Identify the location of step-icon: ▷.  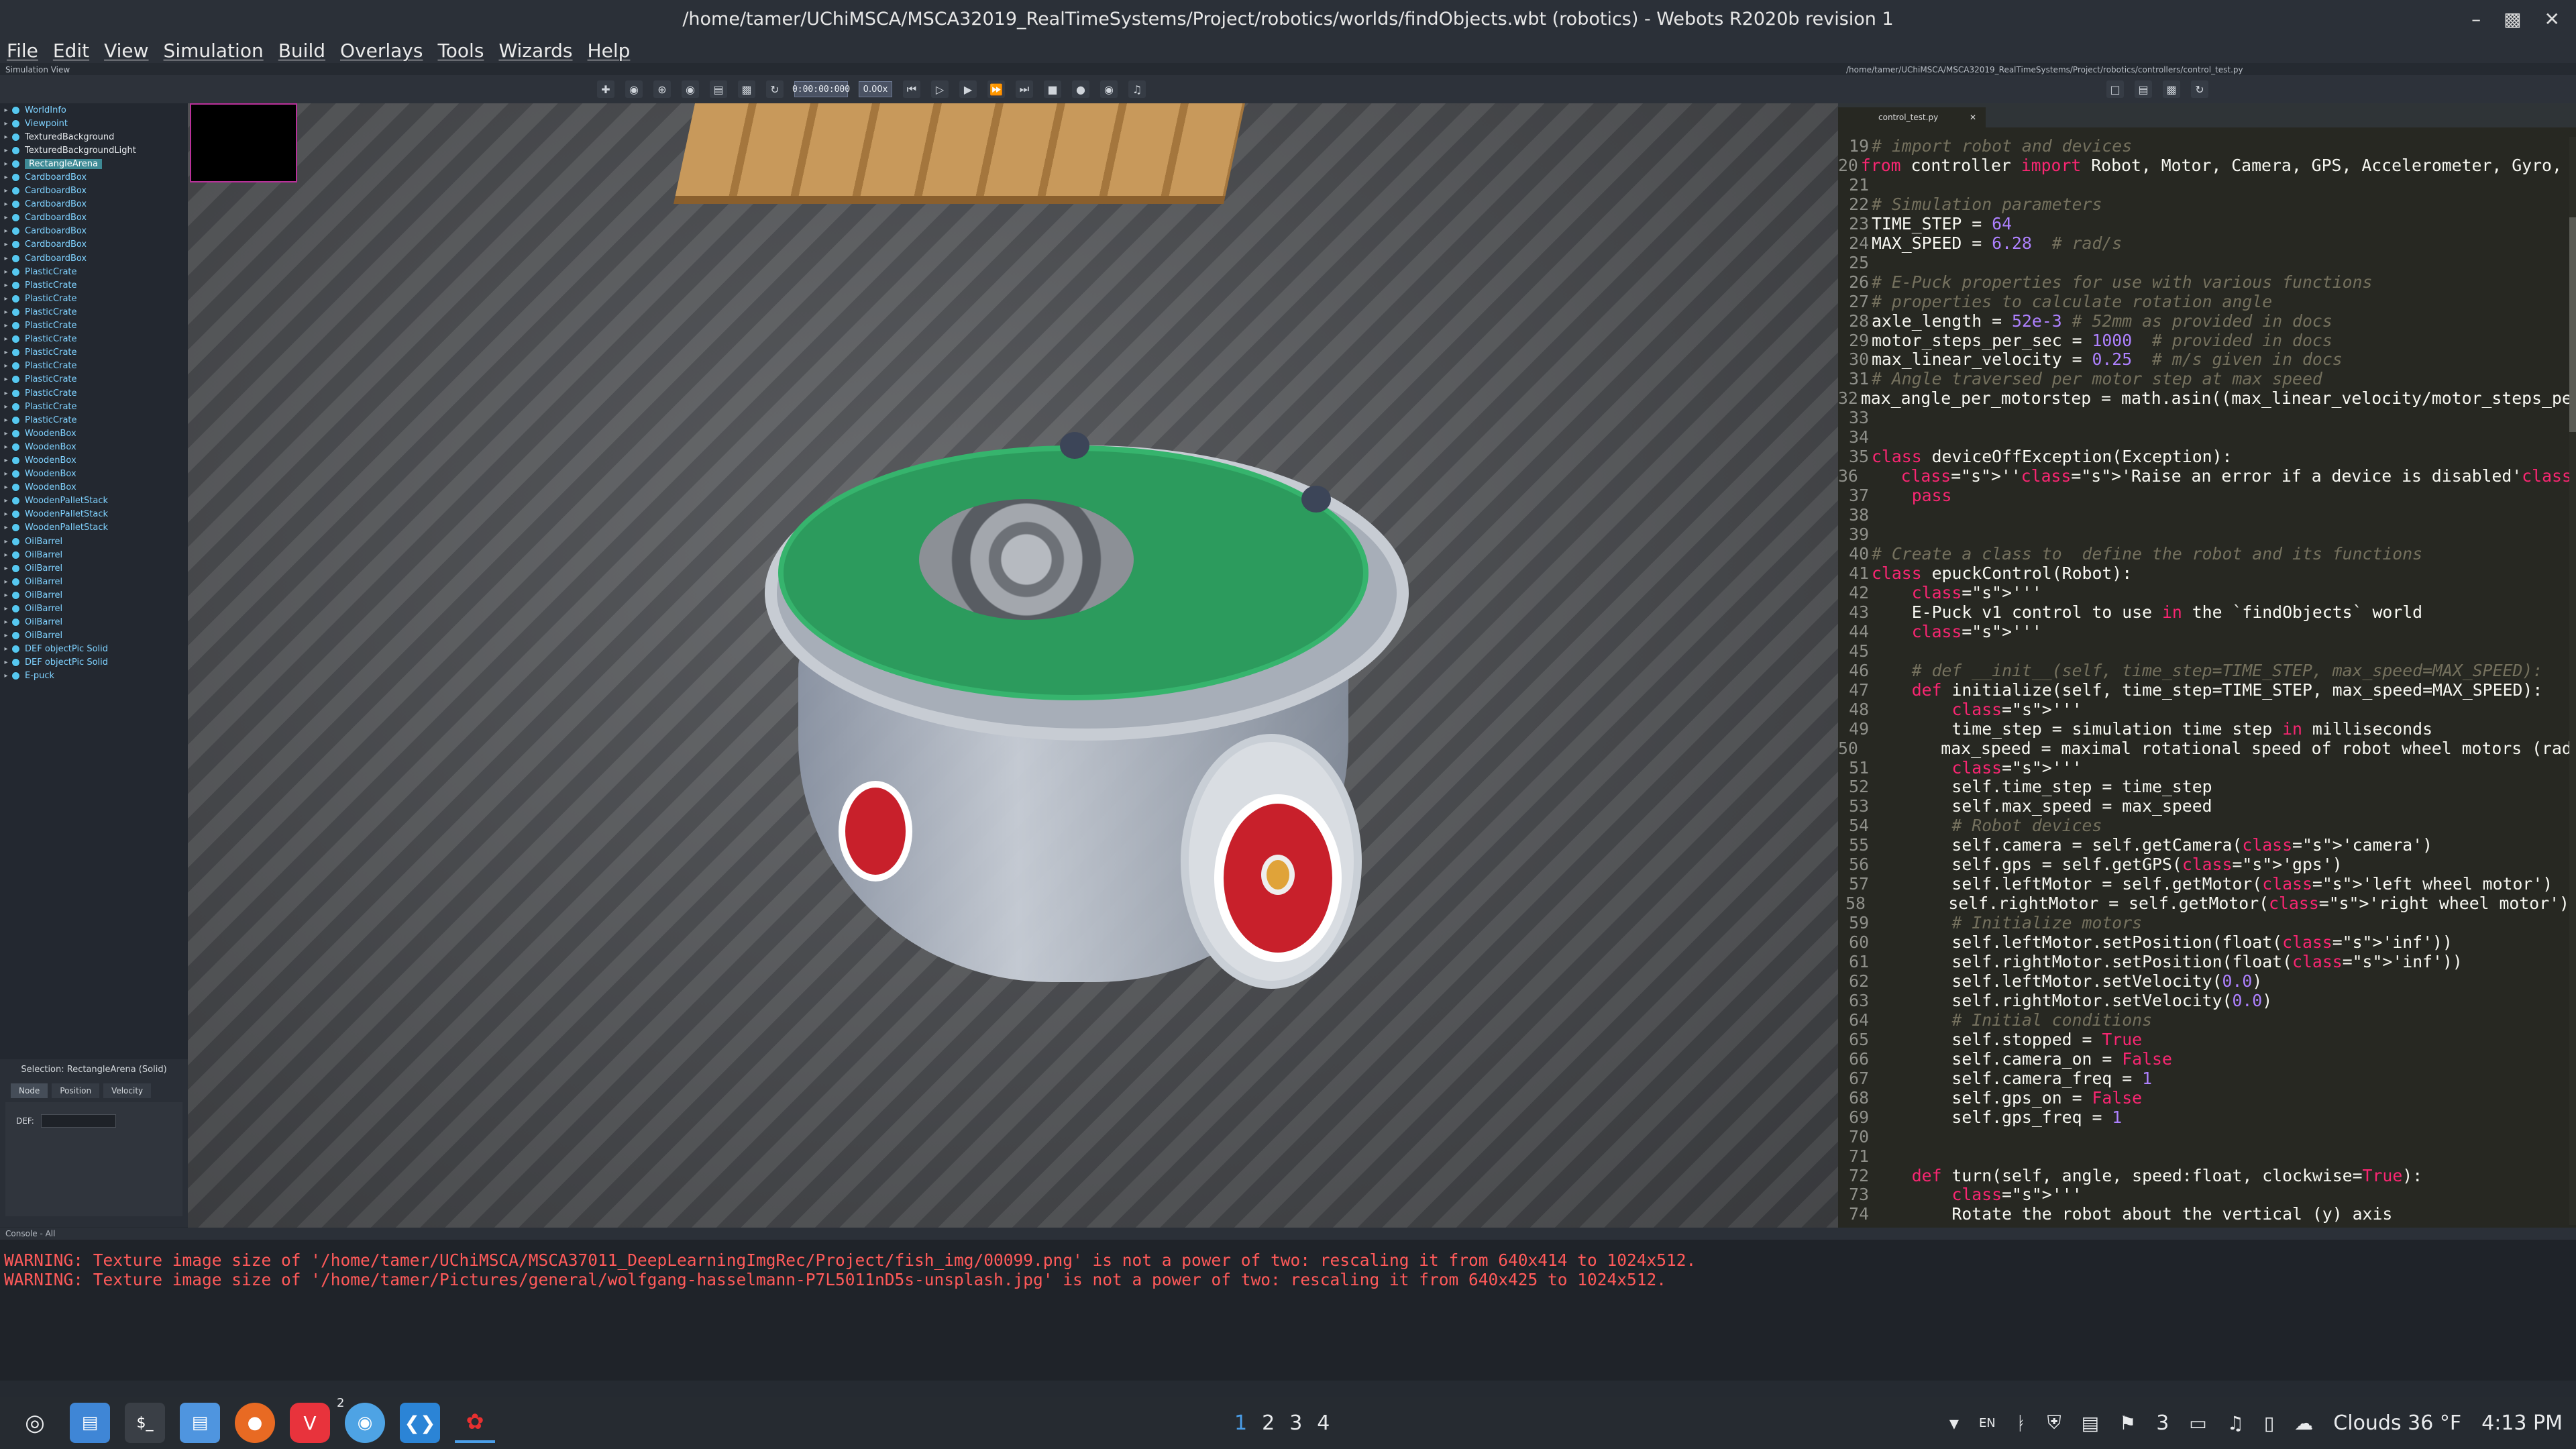
(940, 89).